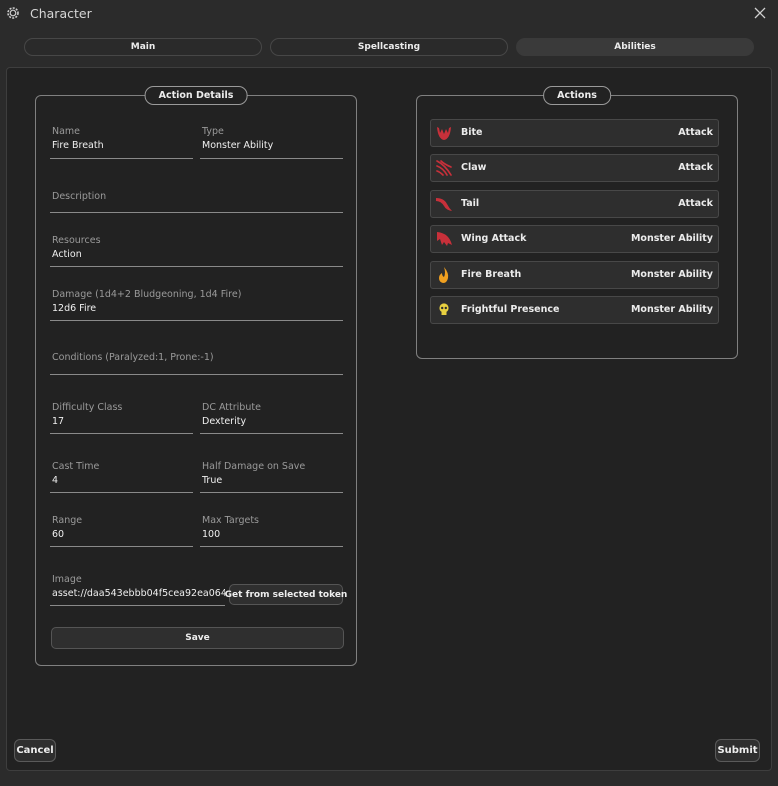 The image size is (778, 786). I want to click on action-name: Tail, so click(470, 203).